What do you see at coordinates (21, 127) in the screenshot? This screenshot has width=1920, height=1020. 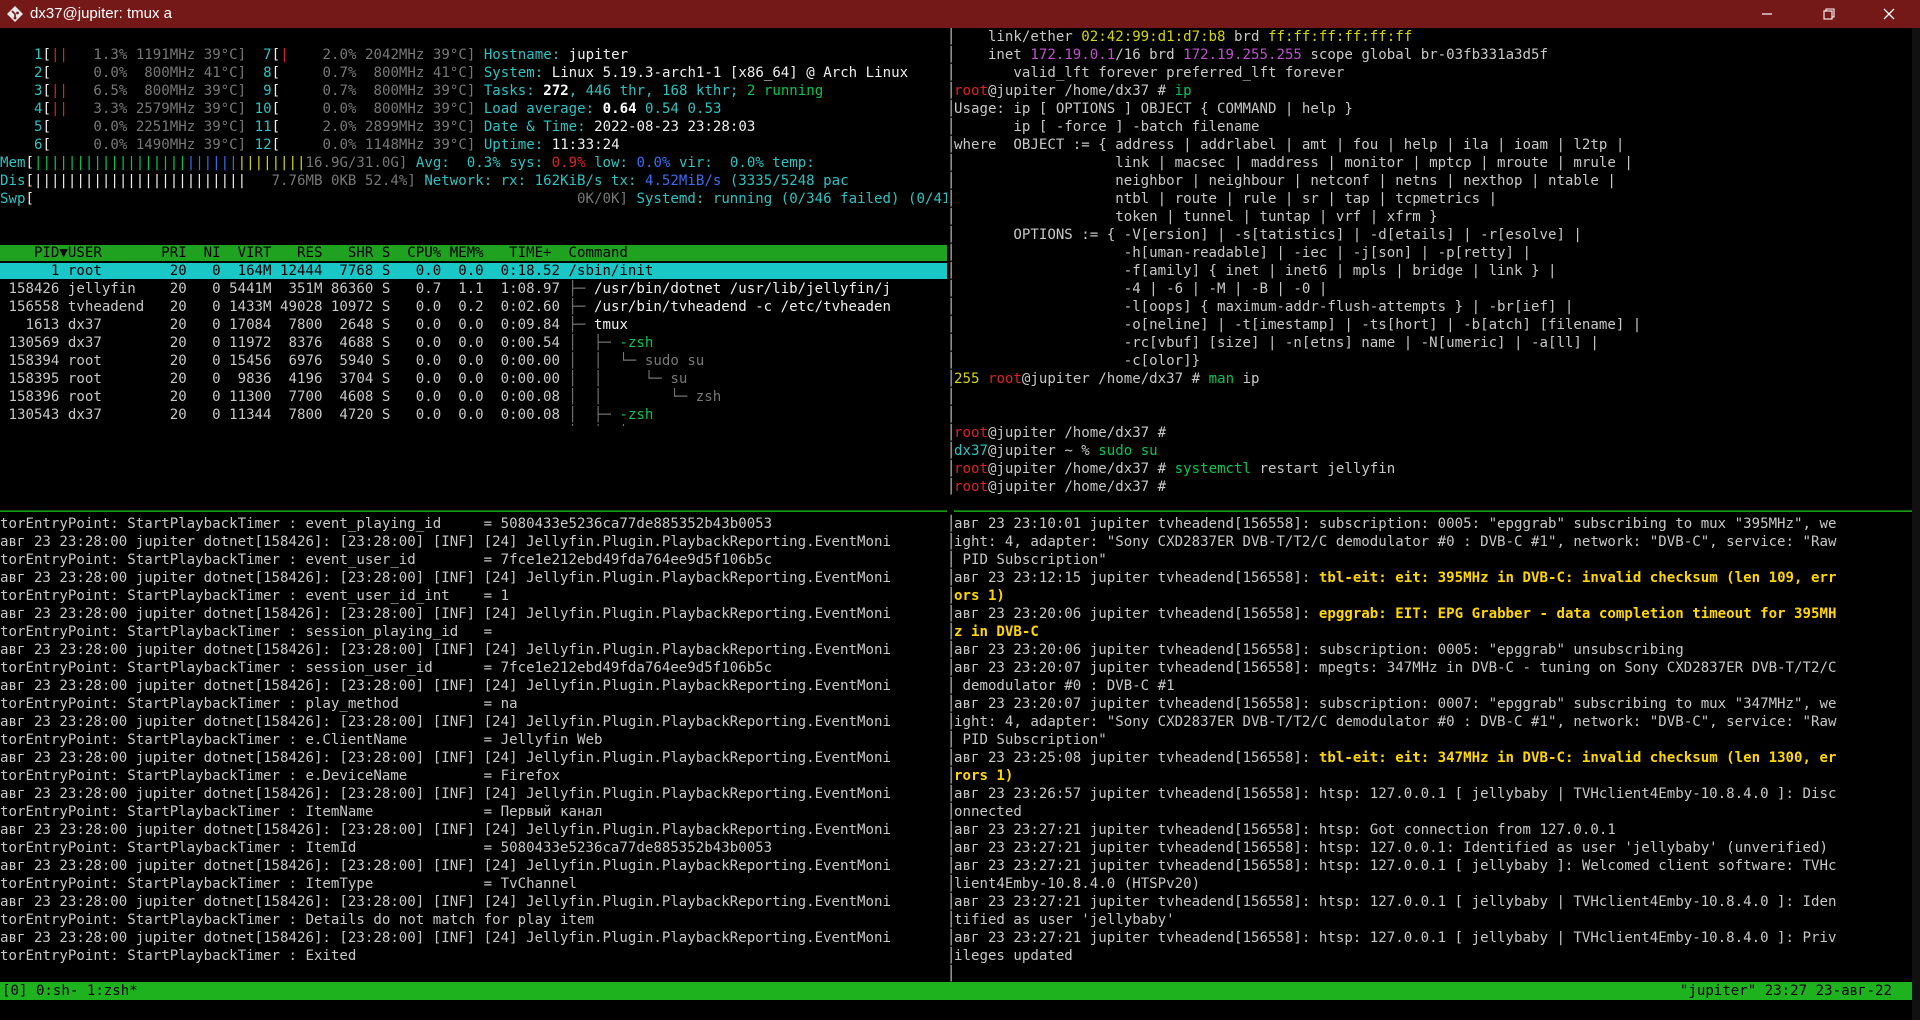 I see `cpu-number: 5` at bounding box center [21, 127].